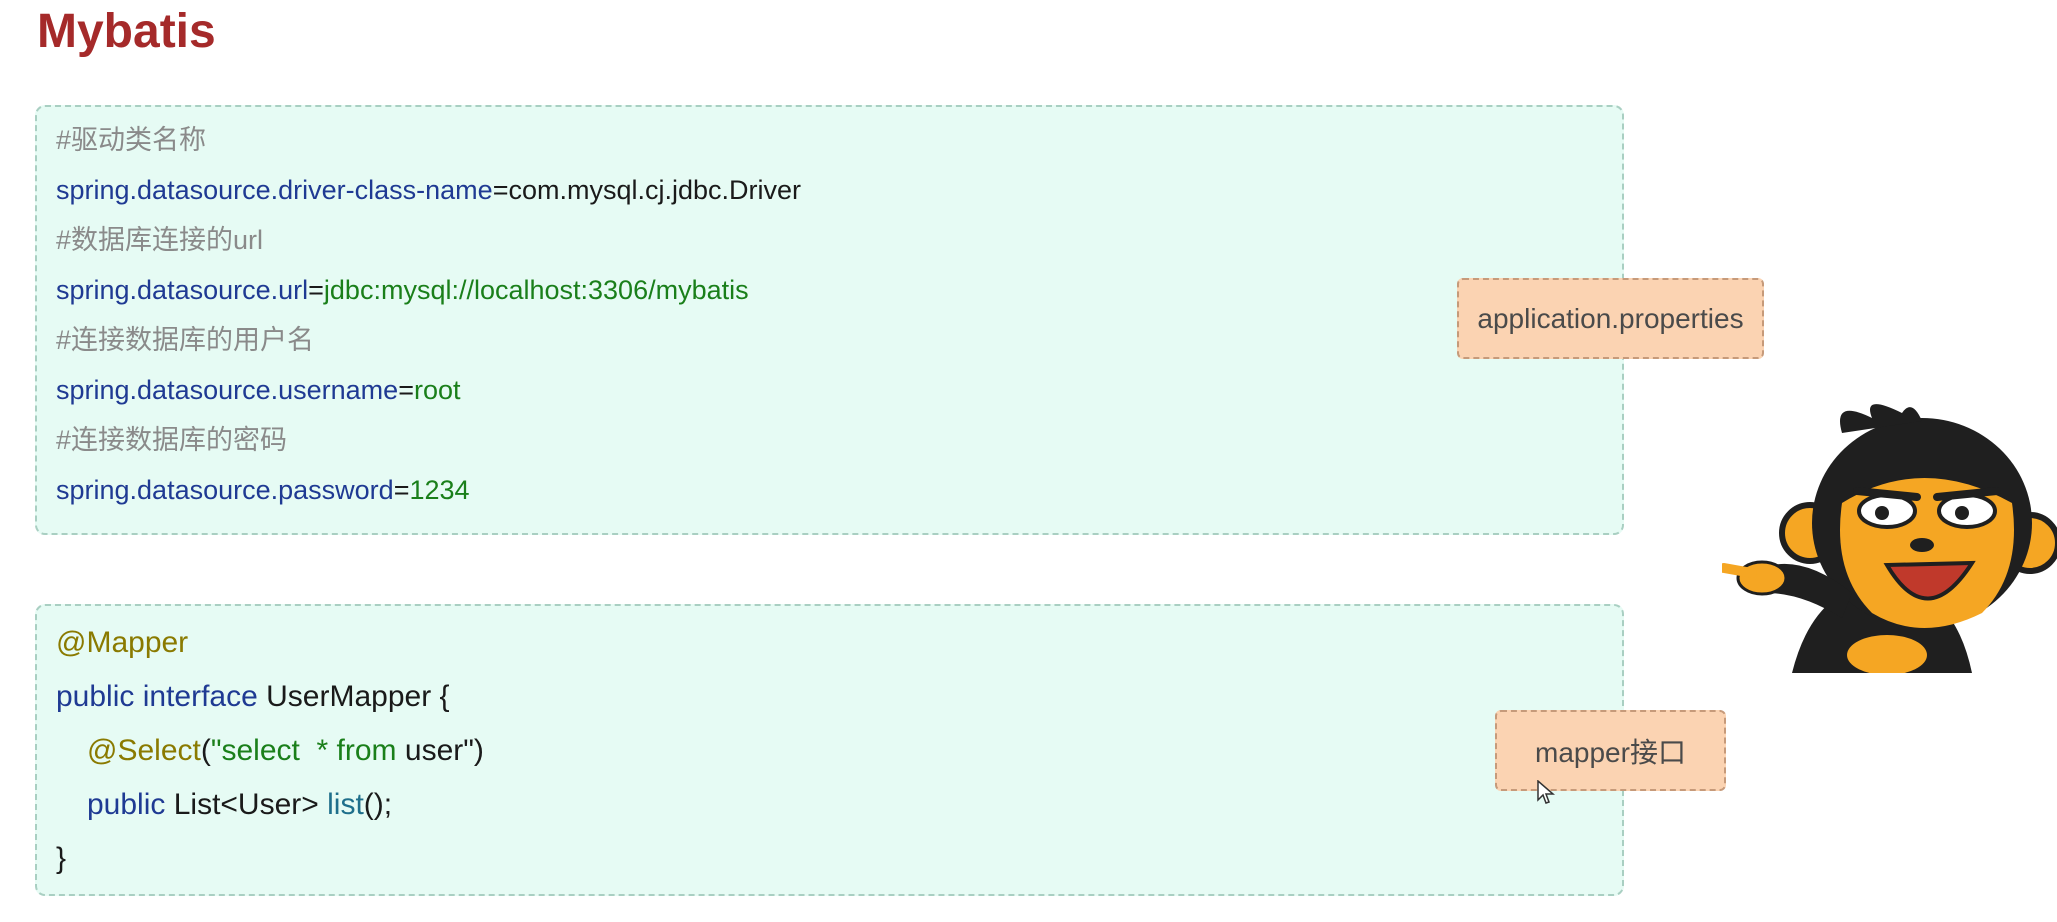  Describe the element at coordinates (185, 340) in the screenshot. I see `comment-line: #连接数据库的用户名` at that location.